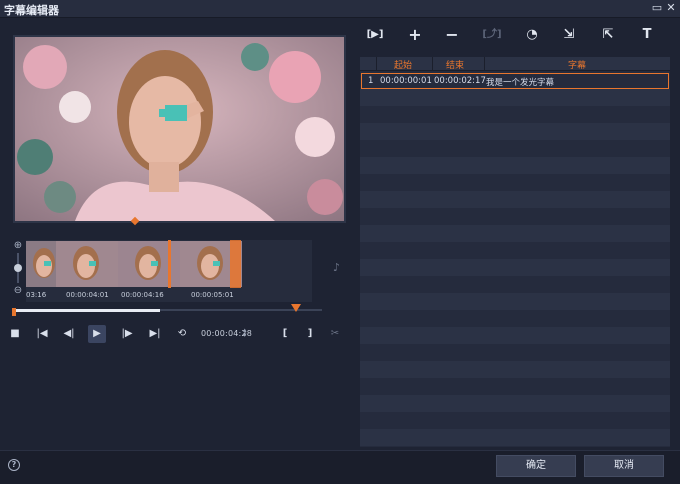  I want to click on ok-button: 确定, so click(536, 466).